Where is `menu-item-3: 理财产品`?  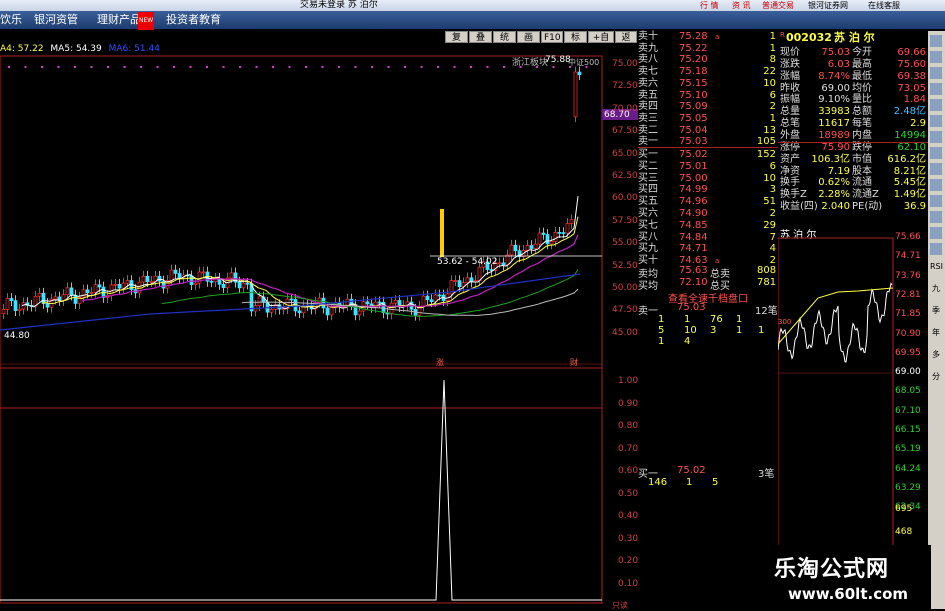 menu-item-3: 理财产品 is located at coordinates (119, 20).